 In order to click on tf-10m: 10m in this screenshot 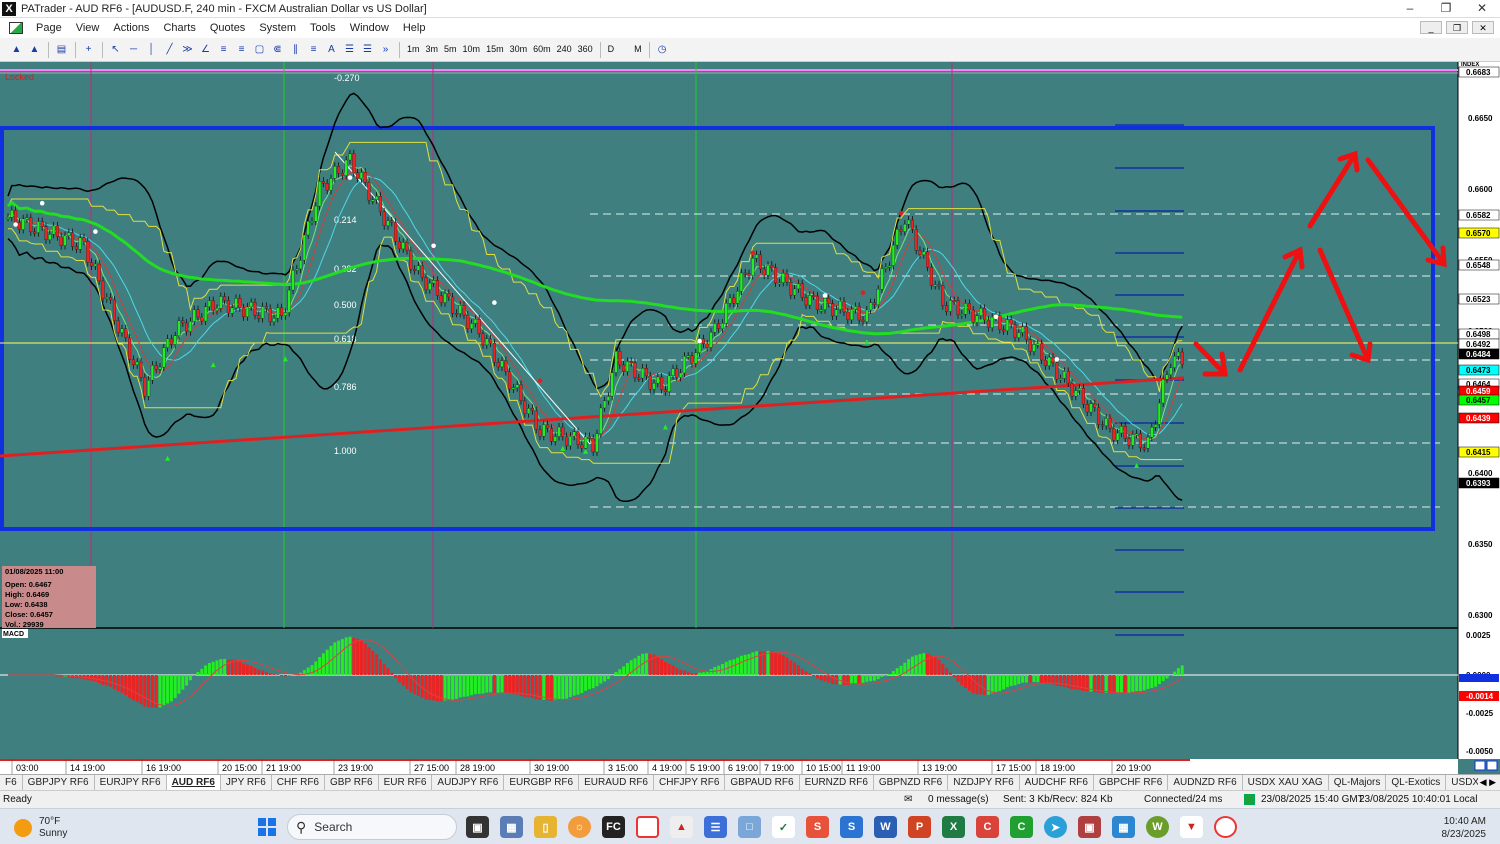, I will do `click(472, 49)`.